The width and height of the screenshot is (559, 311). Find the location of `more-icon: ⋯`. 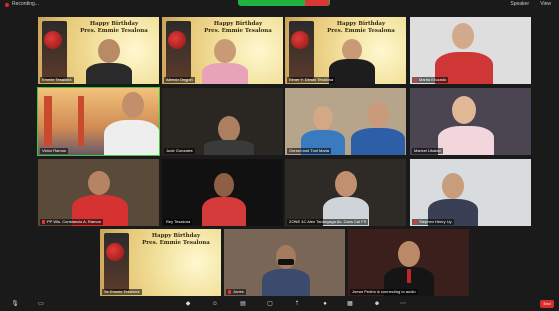

more-icon: ⋯ is located at coordinates (403, 304).